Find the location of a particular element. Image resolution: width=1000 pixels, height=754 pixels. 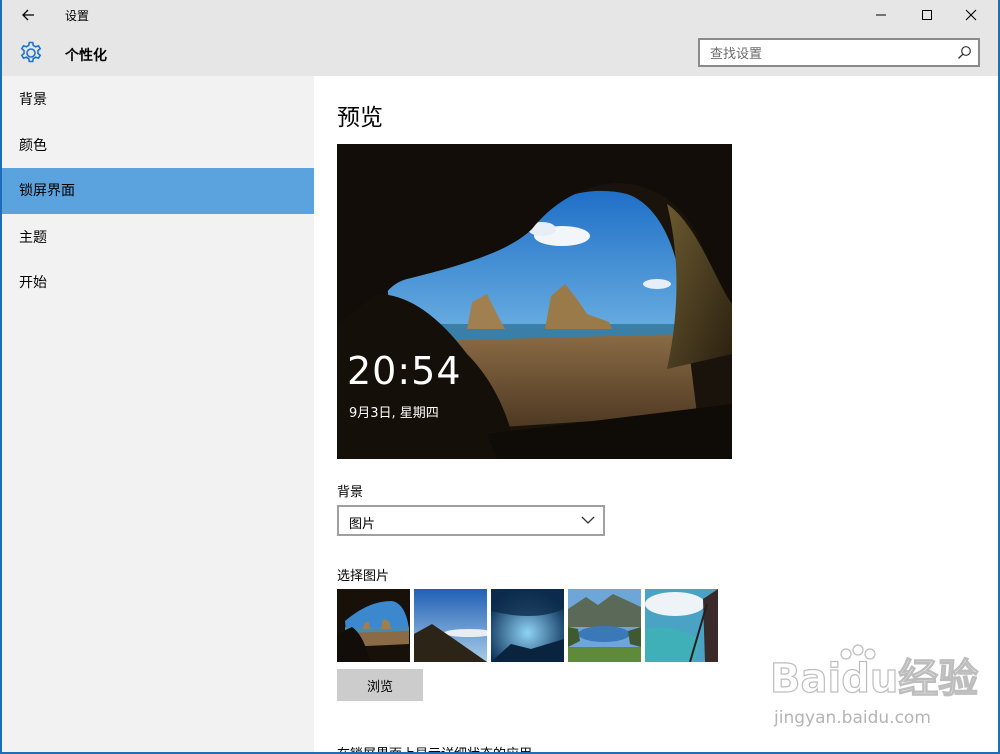

sidebar-item-colors: 颜色 is located at coordinates (158, 146).